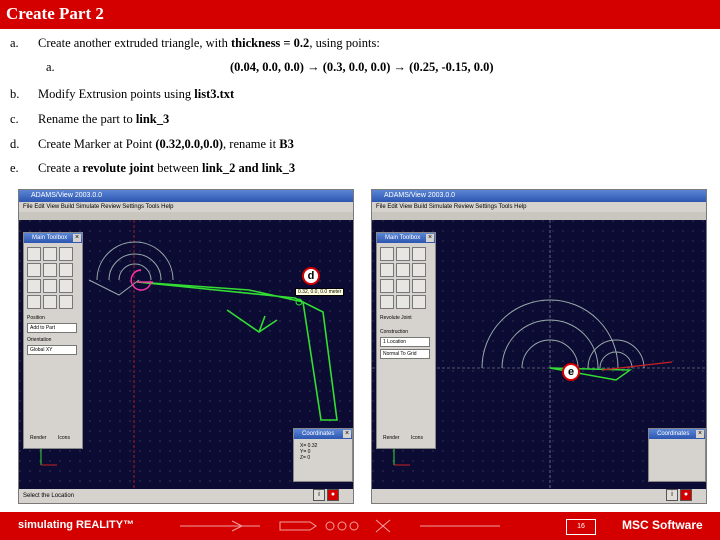 The width and height of the screenshot is (720, 540). Describe the element at coordinates (451, 67) in the screenshot. I see `point-3: (0.25, -0.15, 0.0)` at that location.